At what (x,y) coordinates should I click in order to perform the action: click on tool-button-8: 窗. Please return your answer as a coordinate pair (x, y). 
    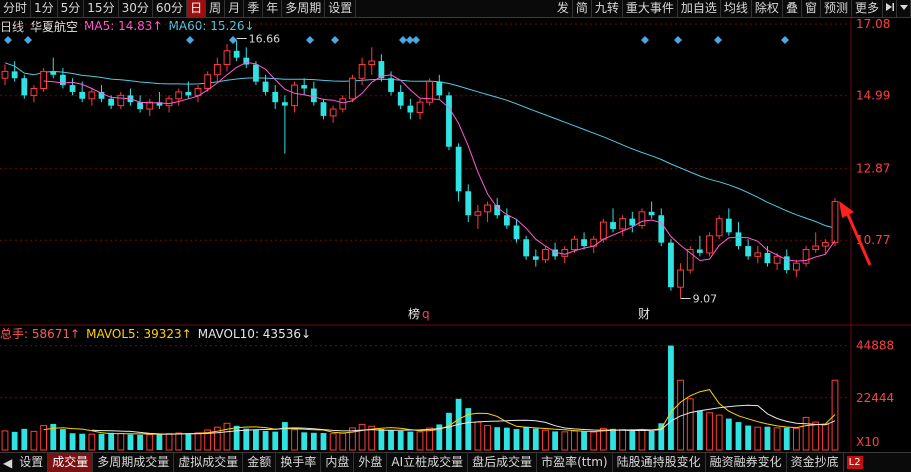
    Looking at the image, I should click on (811, 8).